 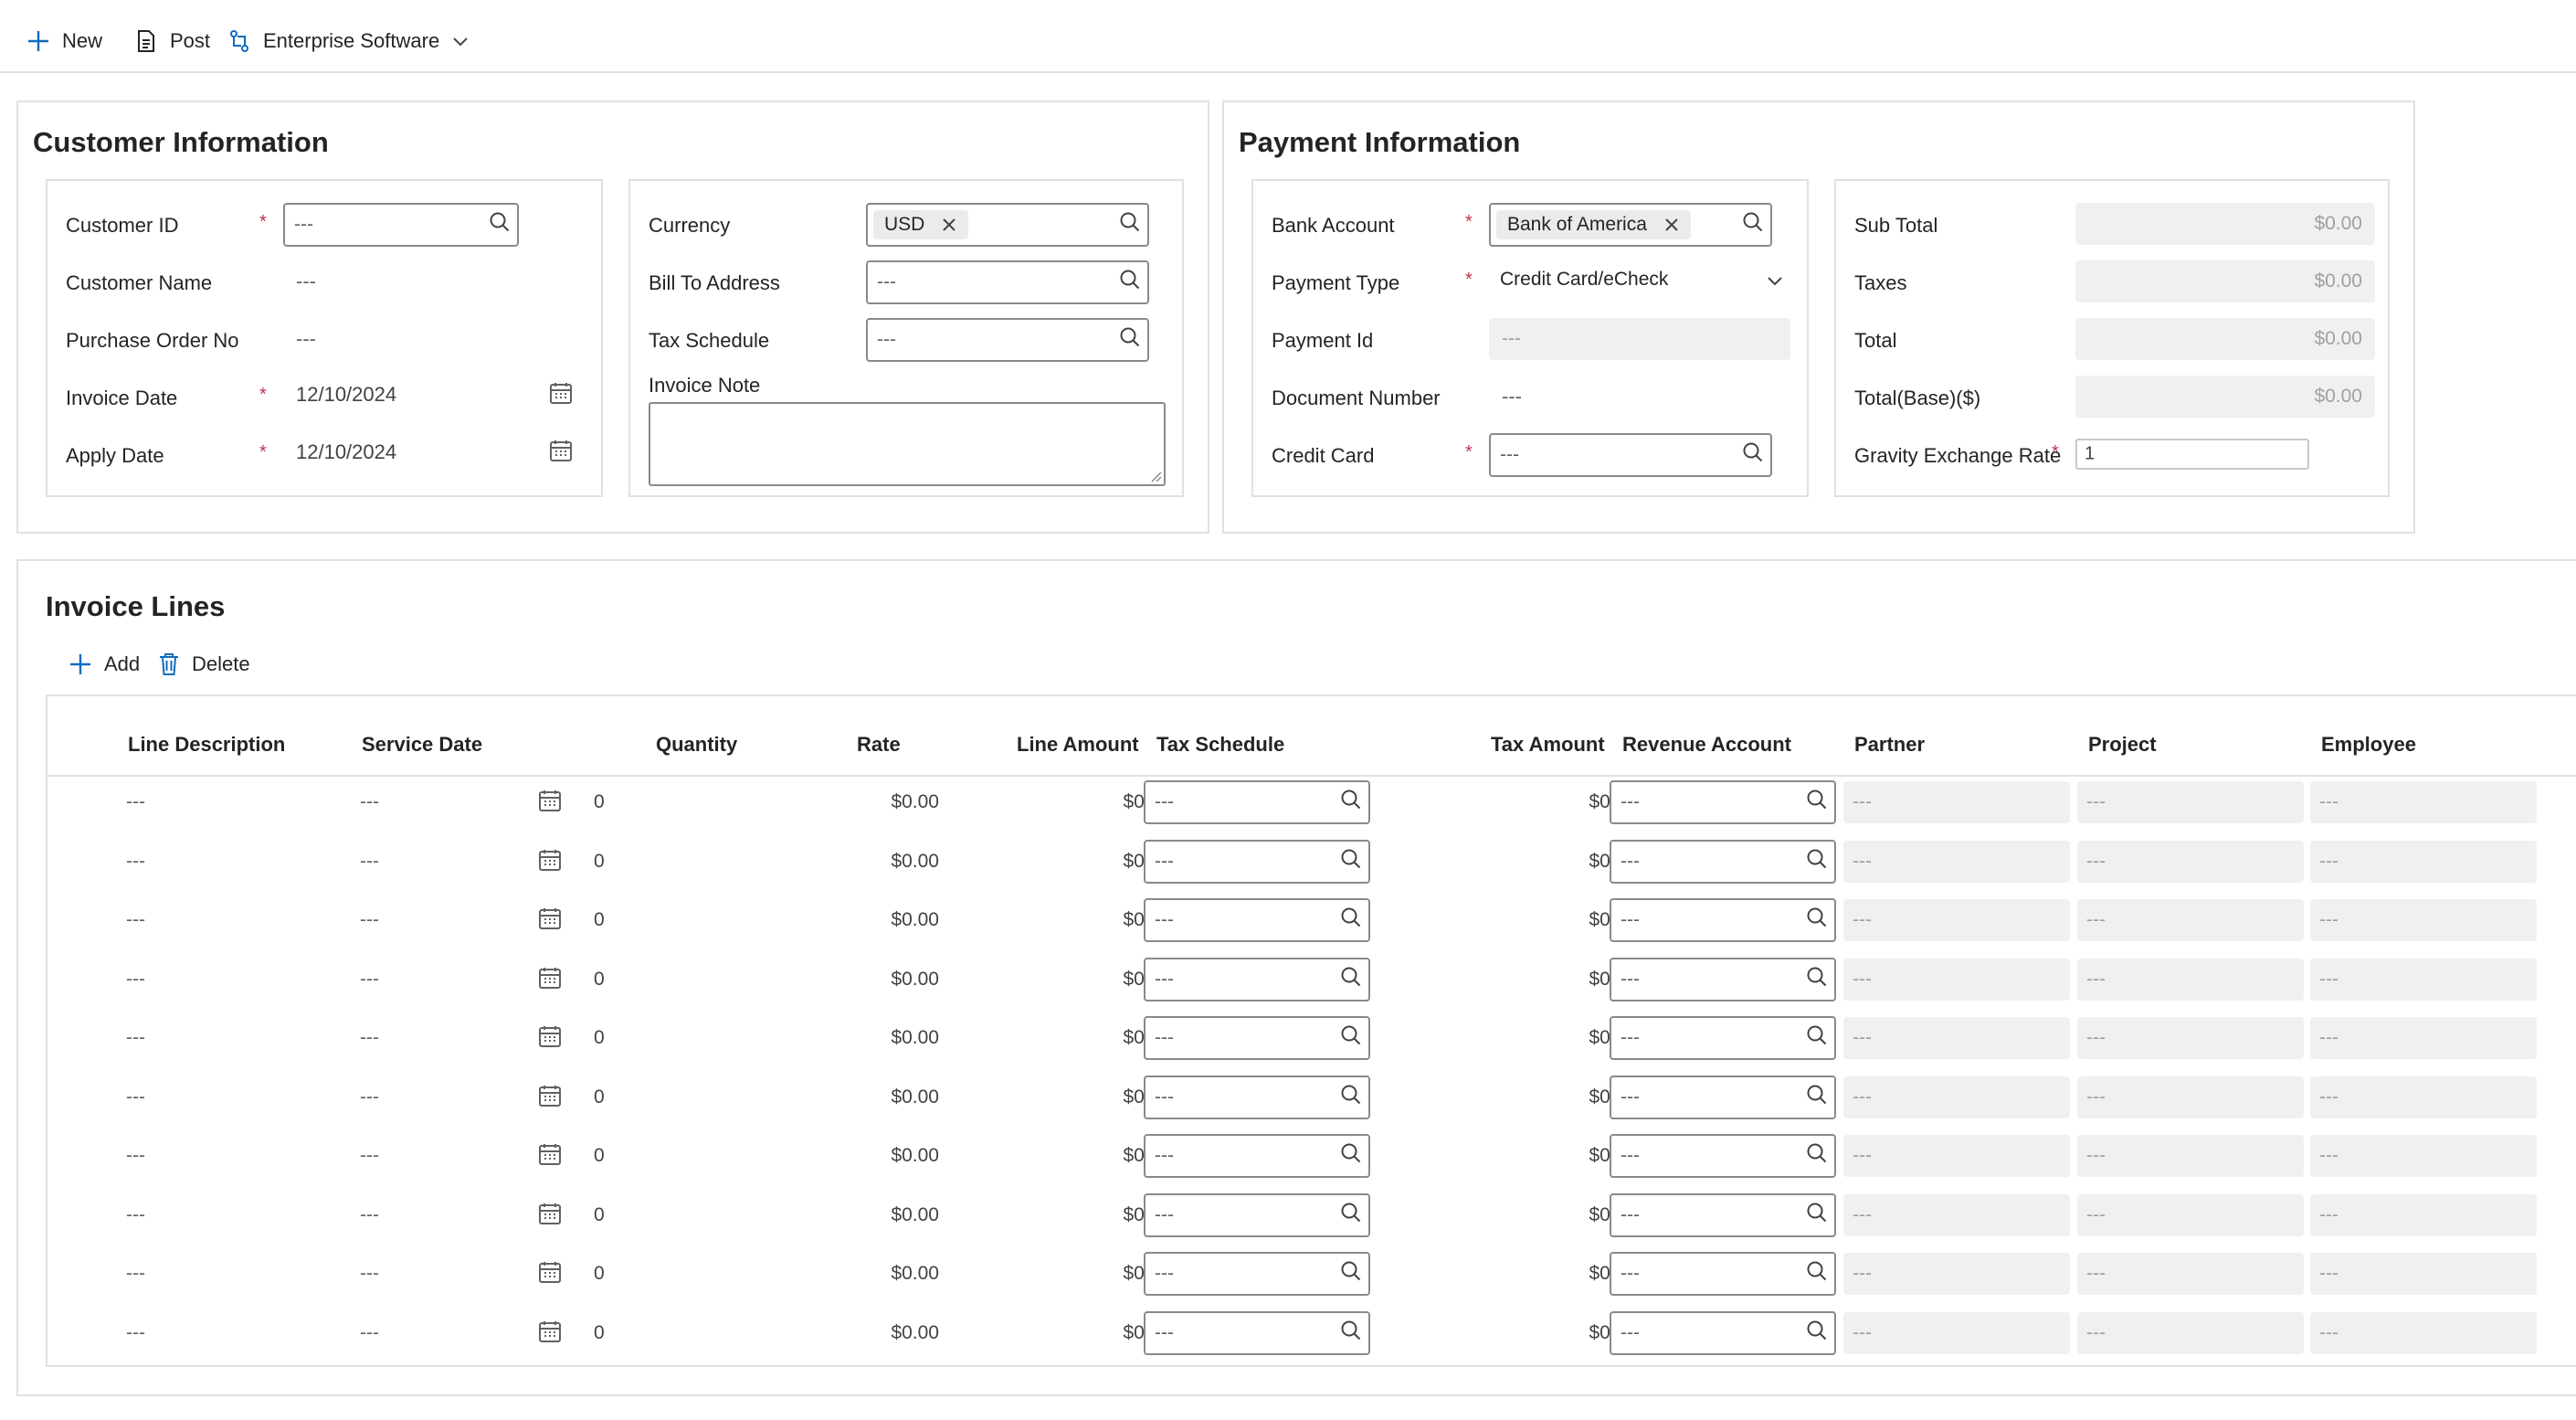 I want to click on column-header-project: Project, so click(x=2123, y=745).